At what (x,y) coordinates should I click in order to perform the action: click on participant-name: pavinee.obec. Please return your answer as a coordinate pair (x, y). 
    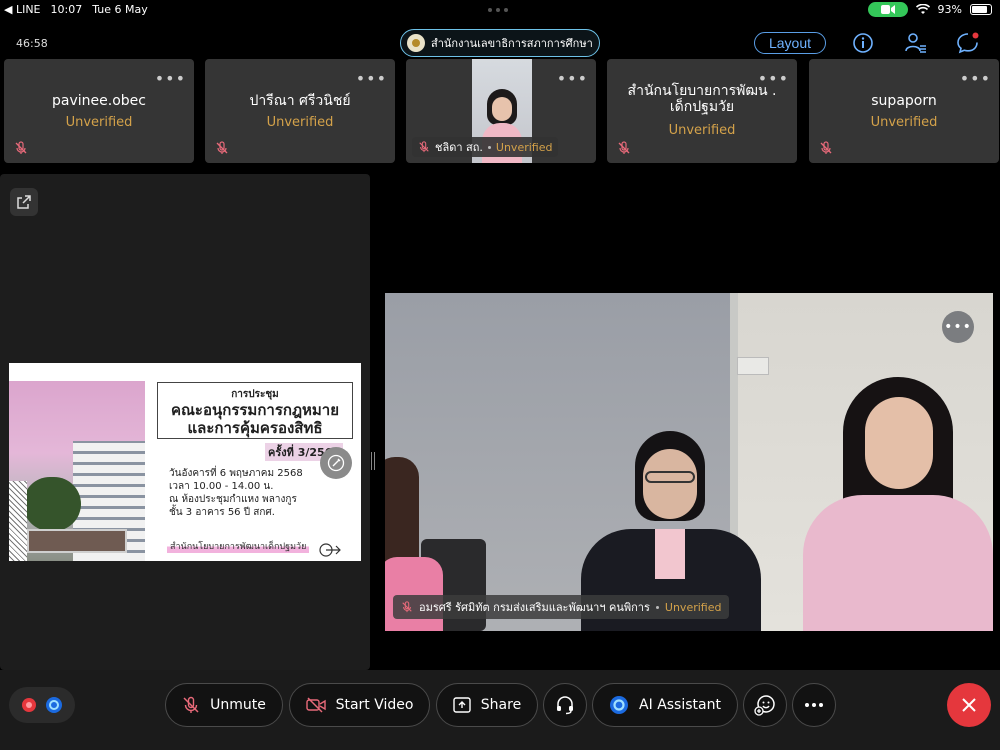
    Looking at the image, I should click on (99, 101).